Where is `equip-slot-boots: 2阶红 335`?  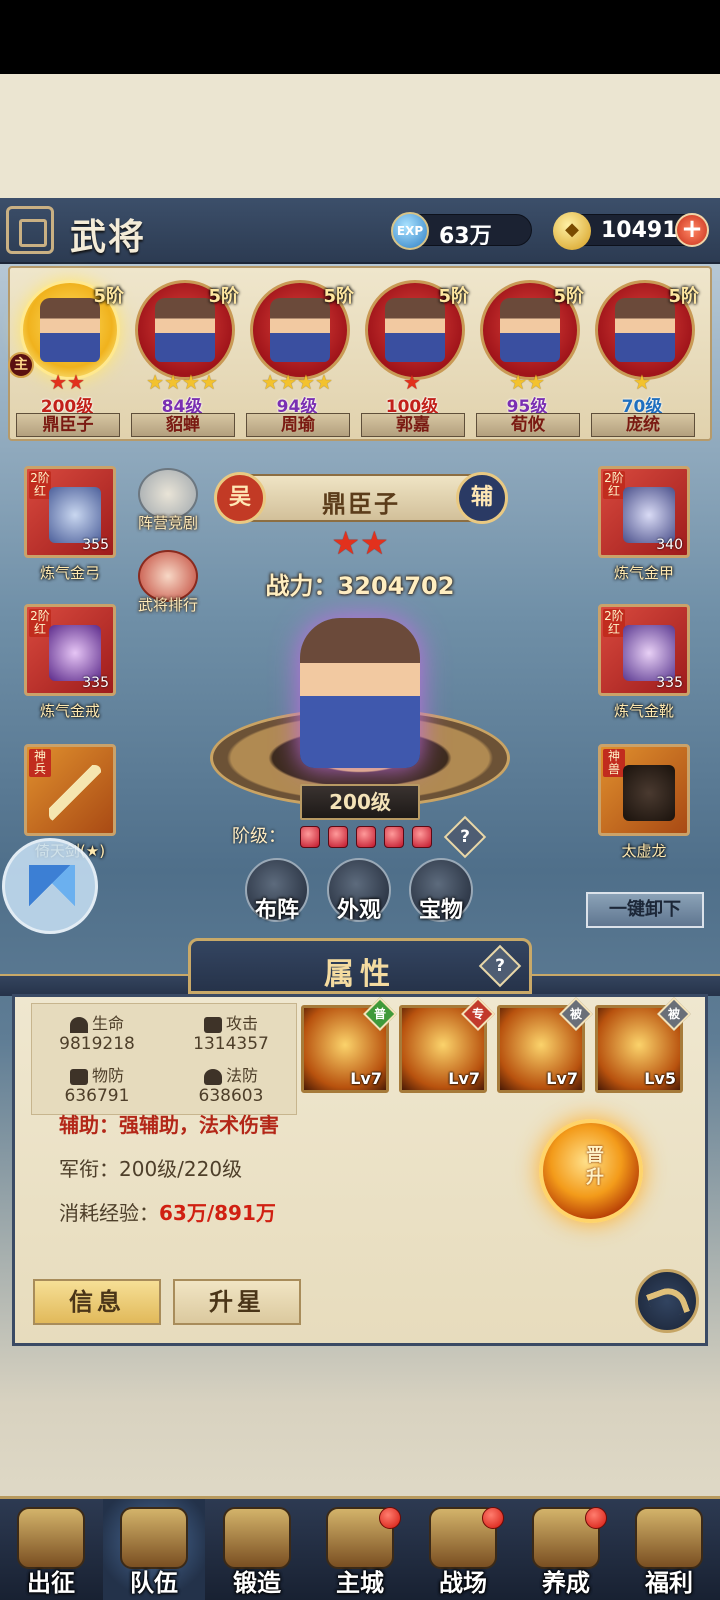
equip-slot-boots: 2阶红 335 is located at coordinates (644, 650).